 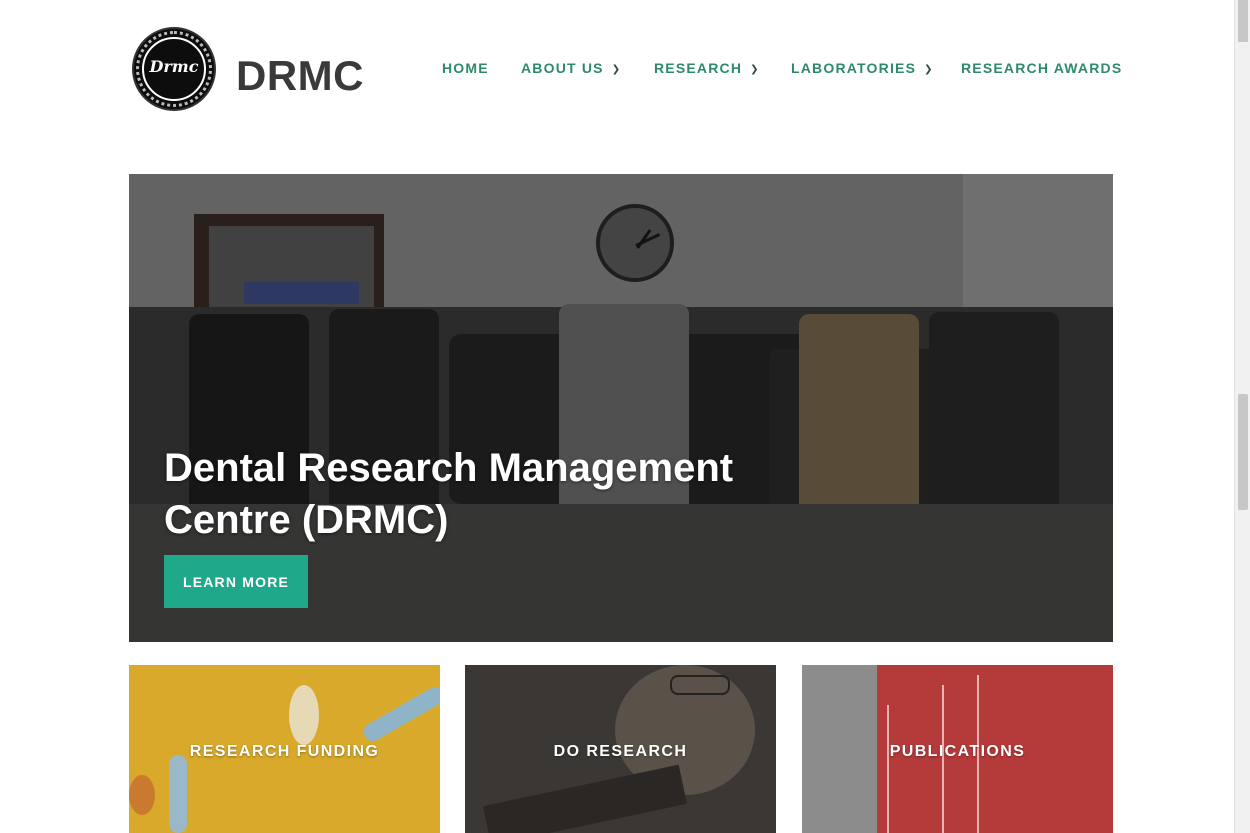 I want to click on card-label: RESEARCH FUNDING, so click(x=284, y=751).